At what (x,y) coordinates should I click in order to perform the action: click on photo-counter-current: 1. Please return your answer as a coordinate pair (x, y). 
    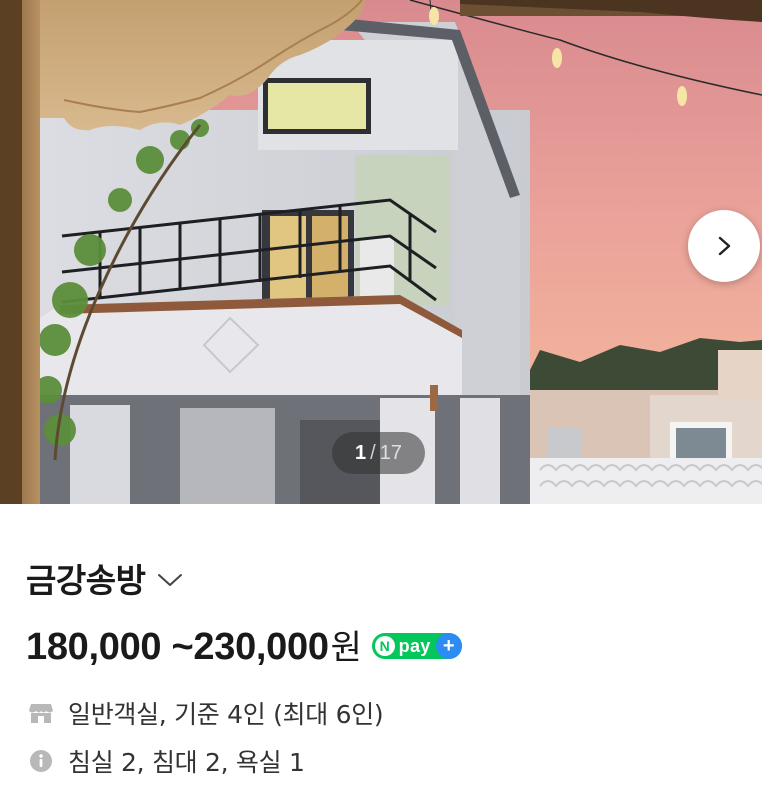
    Looking at the image, I should click on (361, 452).